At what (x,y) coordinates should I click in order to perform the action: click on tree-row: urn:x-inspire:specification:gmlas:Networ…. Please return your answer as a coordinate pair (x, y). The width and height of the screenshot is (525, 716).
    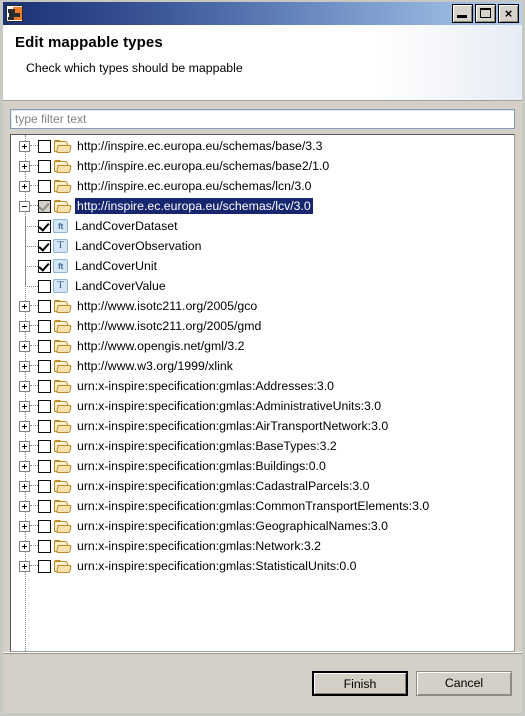
    Looking at the image, I should click on (262, 546).